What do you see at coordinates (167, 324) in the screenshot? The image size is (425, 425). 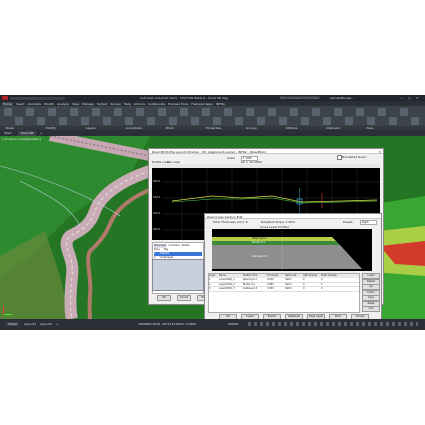 I see `coordinates-readout: 1899690.4058, 4971733.8620, 0.0000` at bounding box center [167, 324].